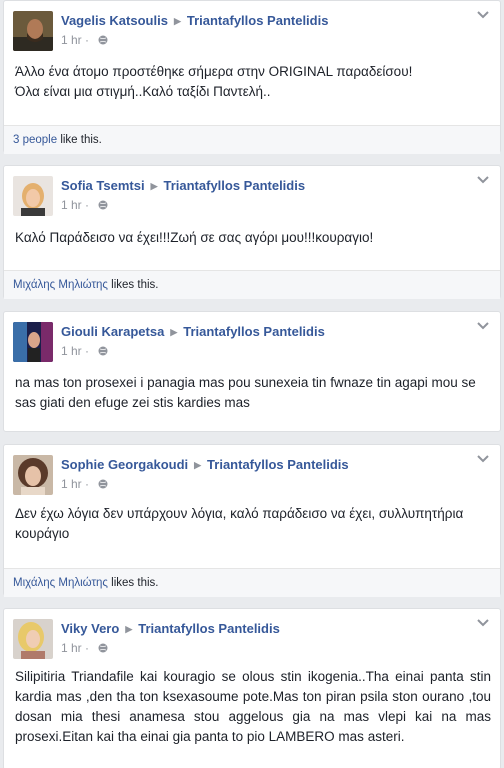  What do you see at coordinates (103, 185) in the screenshot?
I see `author-name-link: Sofia Tsemtsi` at bounding box center [103, 185].